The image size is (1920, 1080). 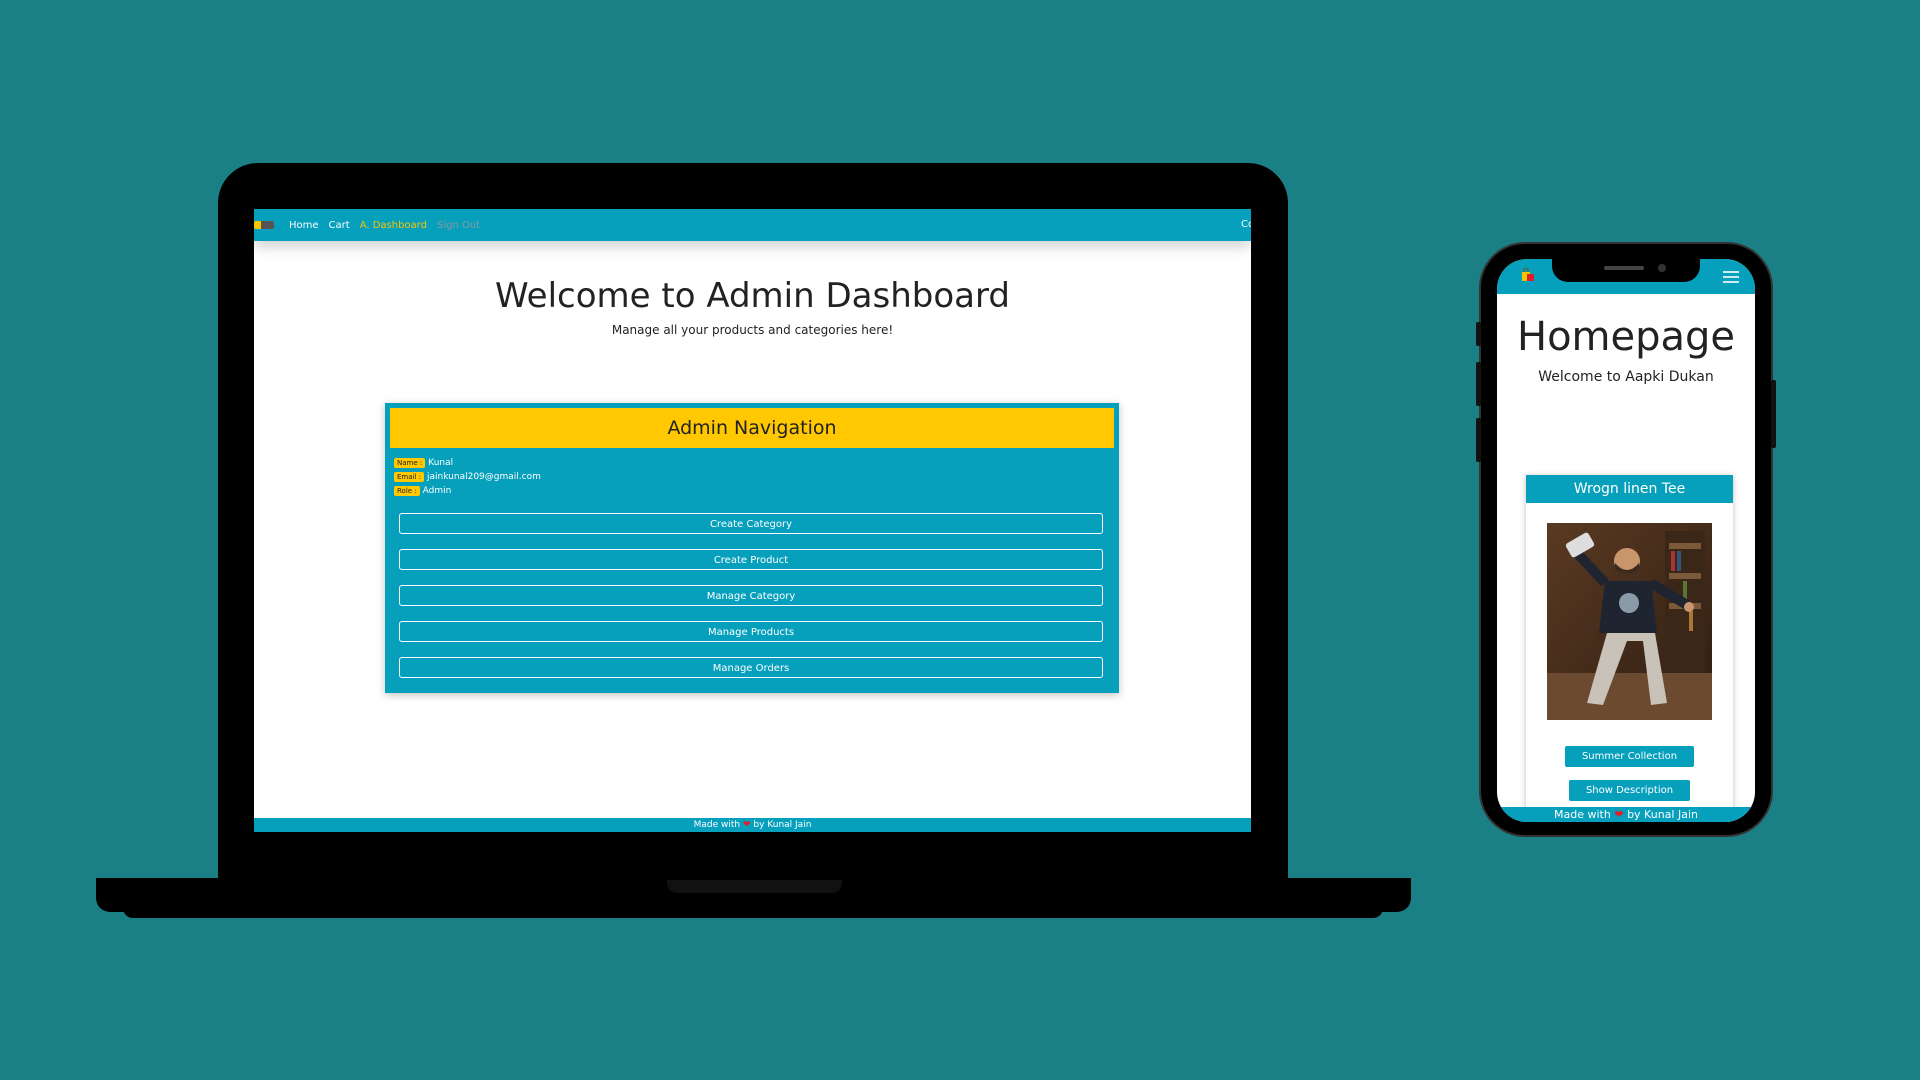 What do you see at coordinates (339, 225) in the screenshot?
I see `nav-cart-link: Cart` at bounding box center [339, 225].